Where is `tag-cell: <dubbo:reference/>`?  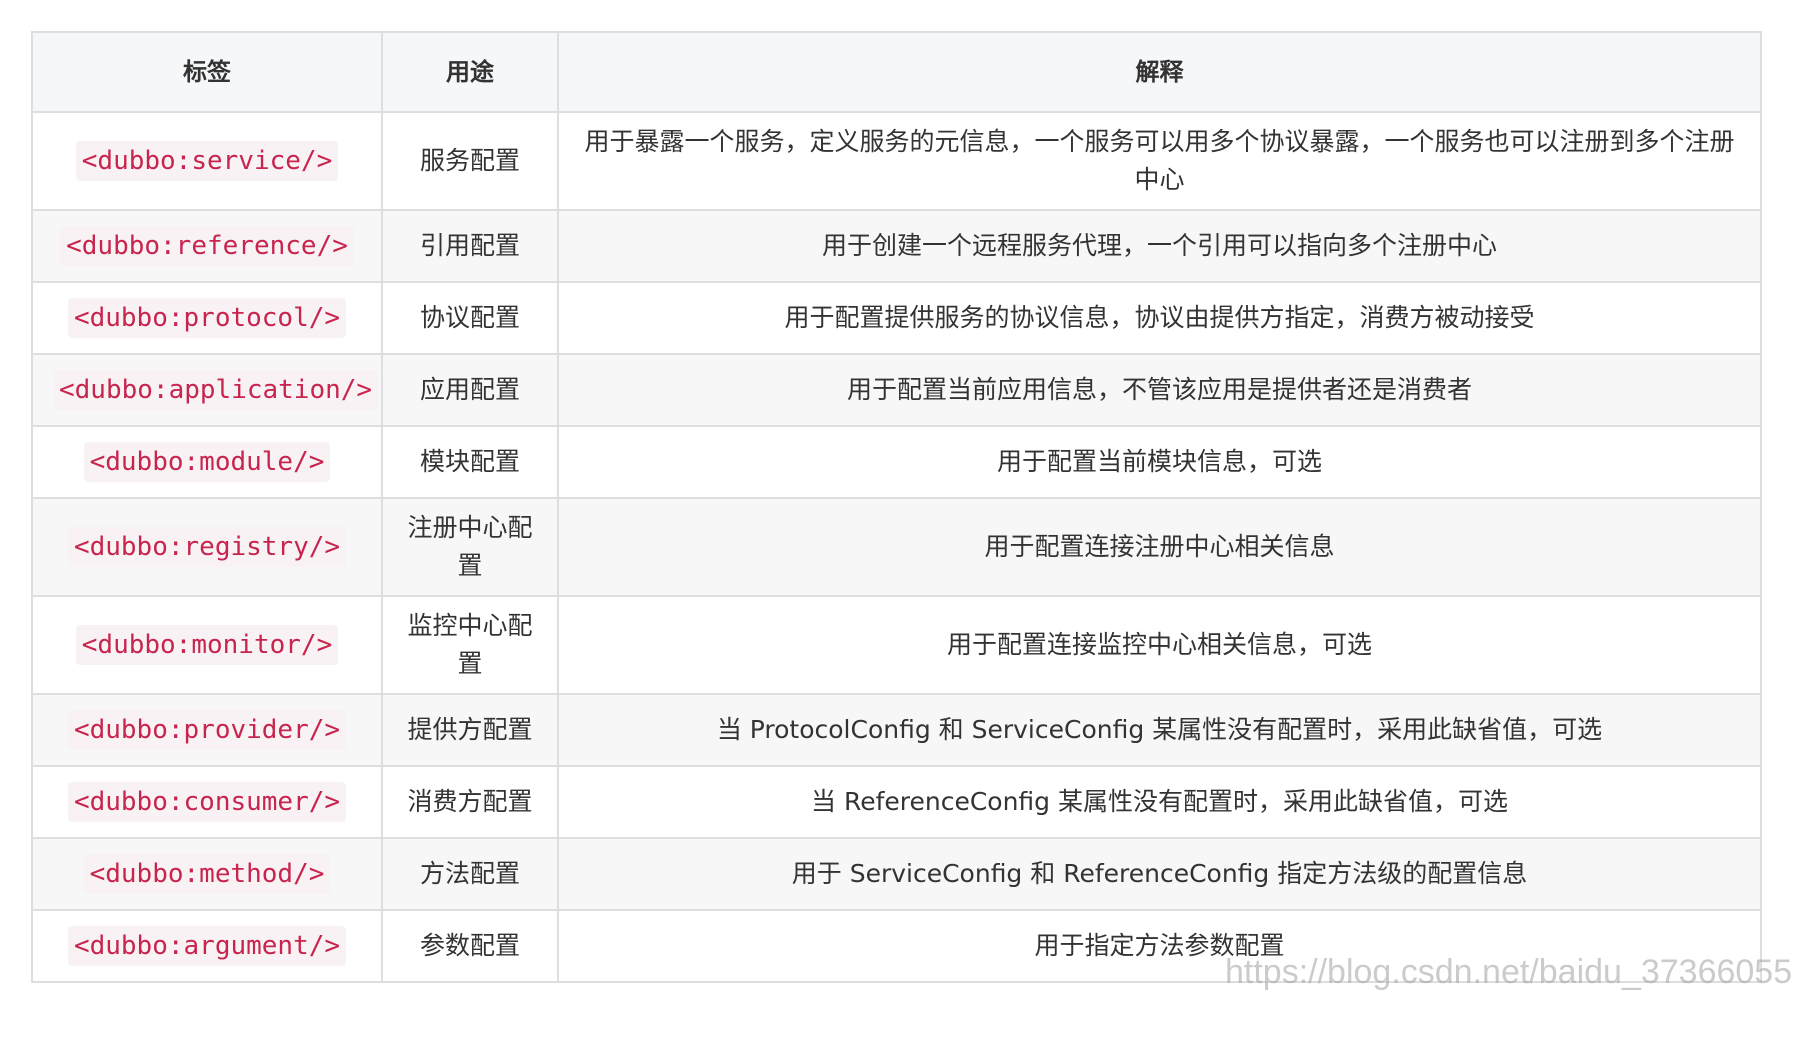
tag-cell: <dubbo:reference/> is located at coordinates (207, 246).